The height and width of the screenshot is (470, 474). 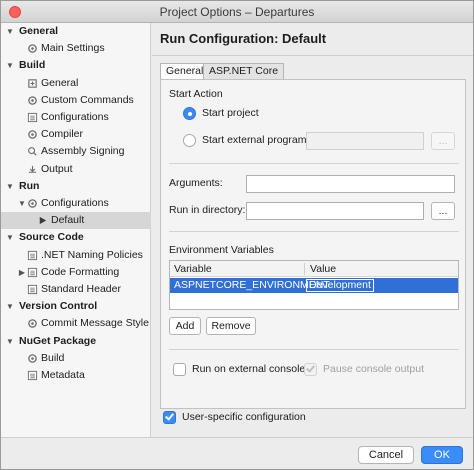 What do you see at coordinates (193, 269) in the screenshot?
I see `column-variable: Variable` at bounding box center [193, 269].